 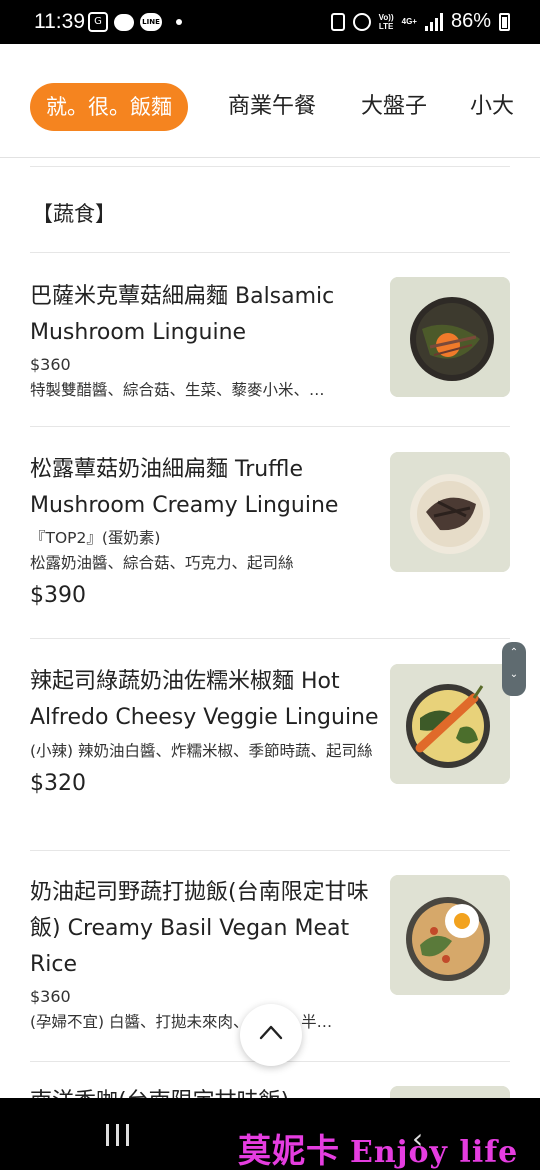 What do you see at coordinates (337, 21) in the screenshot?
I see `lock-icon` at bounding box center [337, 21].